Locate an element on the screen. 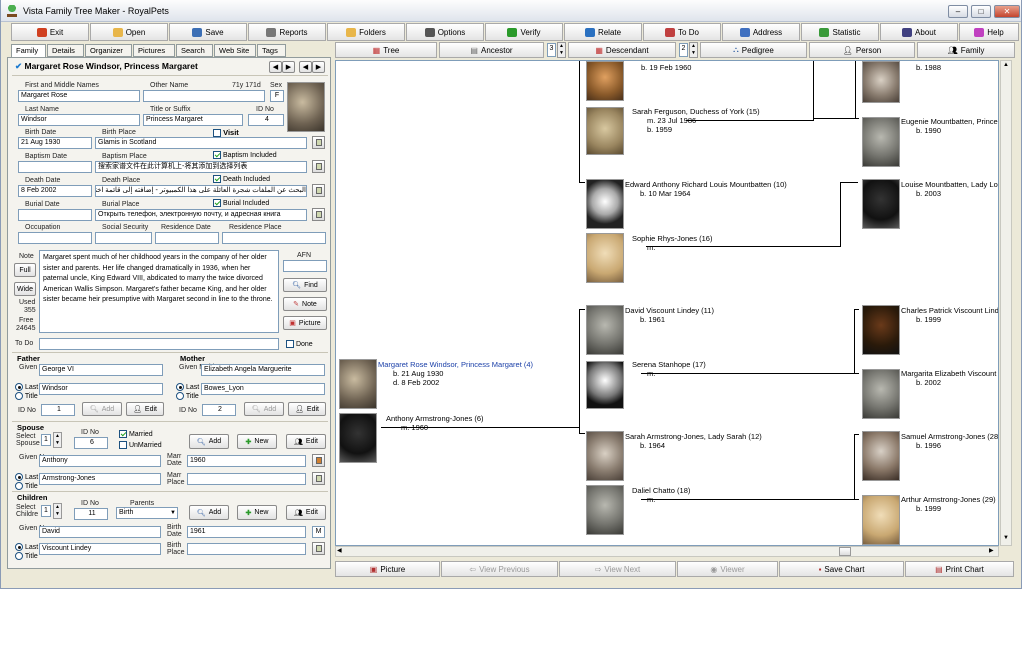 Image resolution: width=1022 pixels, height=659 pixels. full-note-button: Full is located at coordinates (25, 270).